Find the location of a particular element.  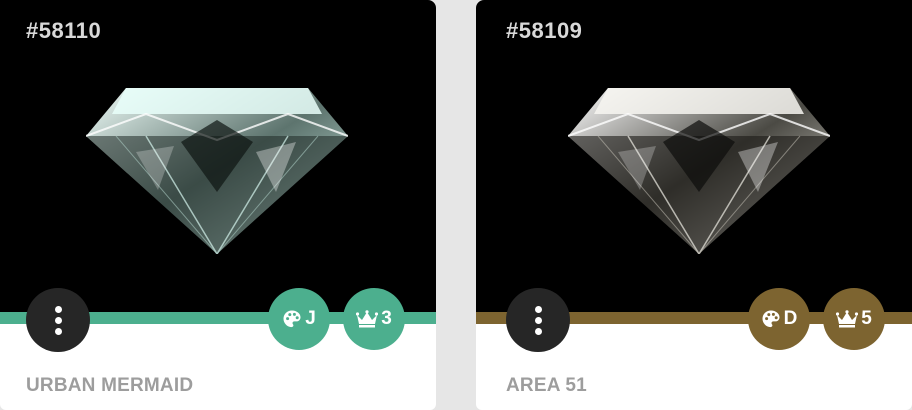

color-grade-badge: D is located at coordinates (779, 319).